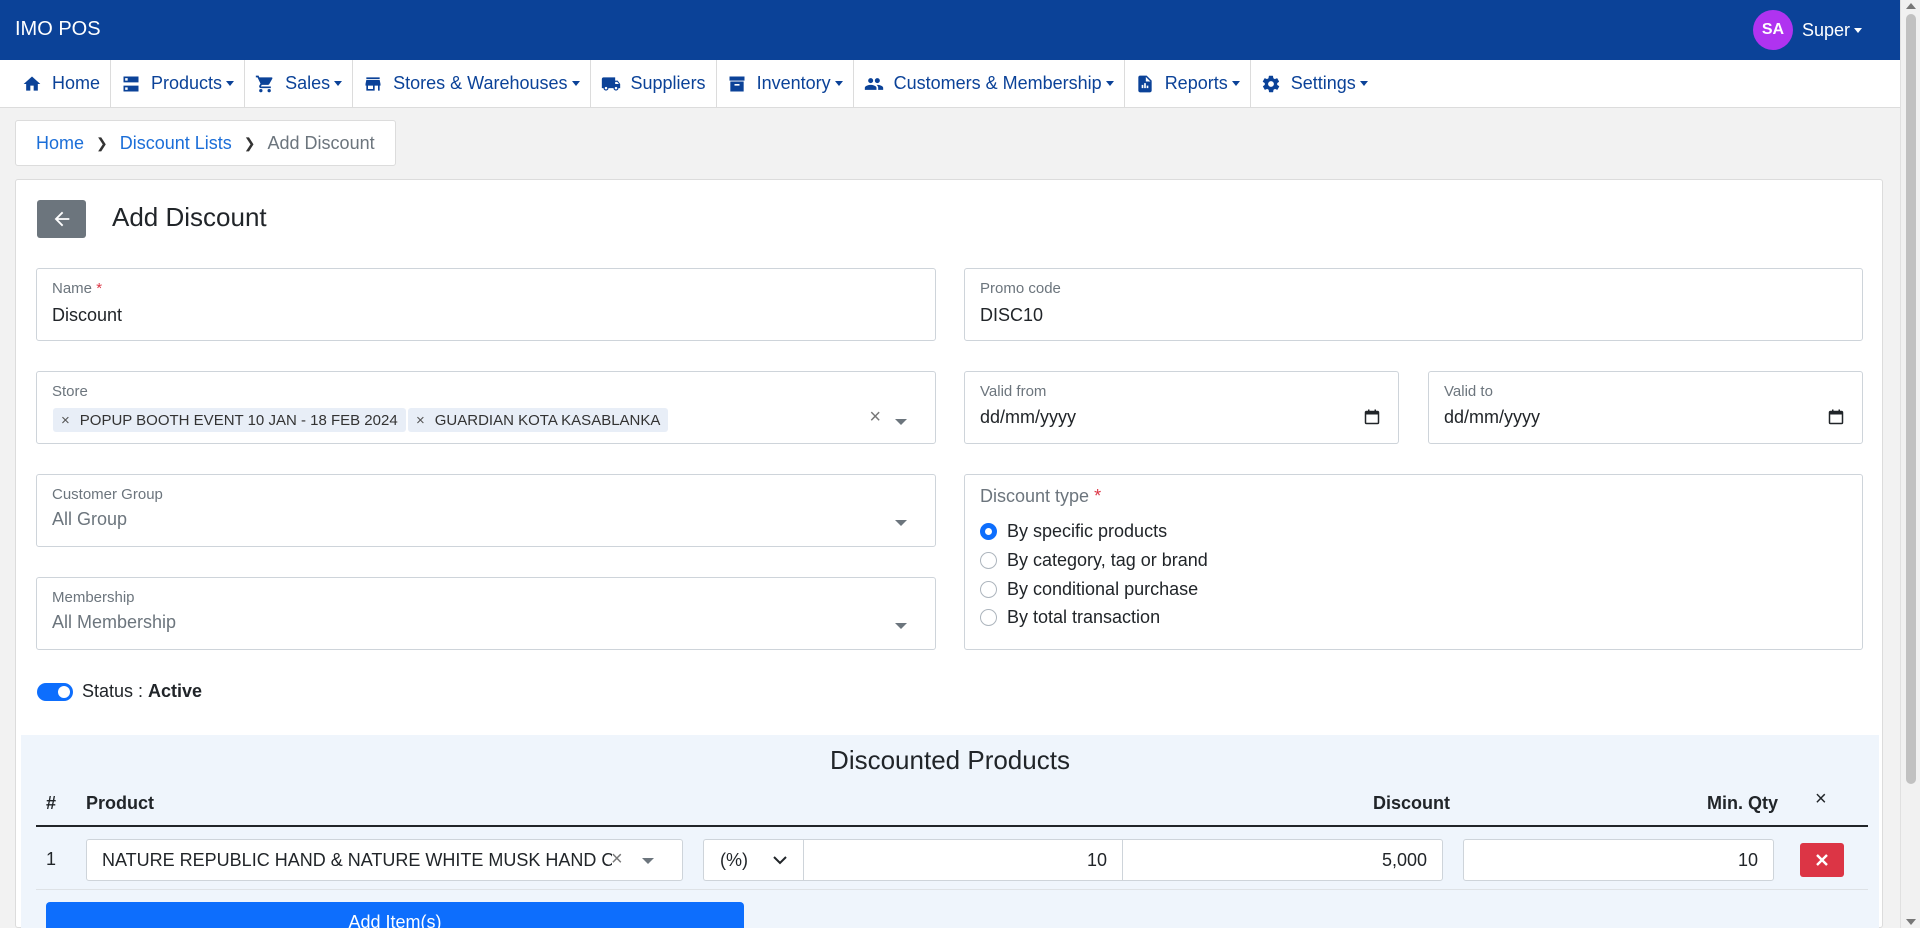 This screenshot has width=1920, height=928. I want to click on delete-row-button, so click(1822, 860).